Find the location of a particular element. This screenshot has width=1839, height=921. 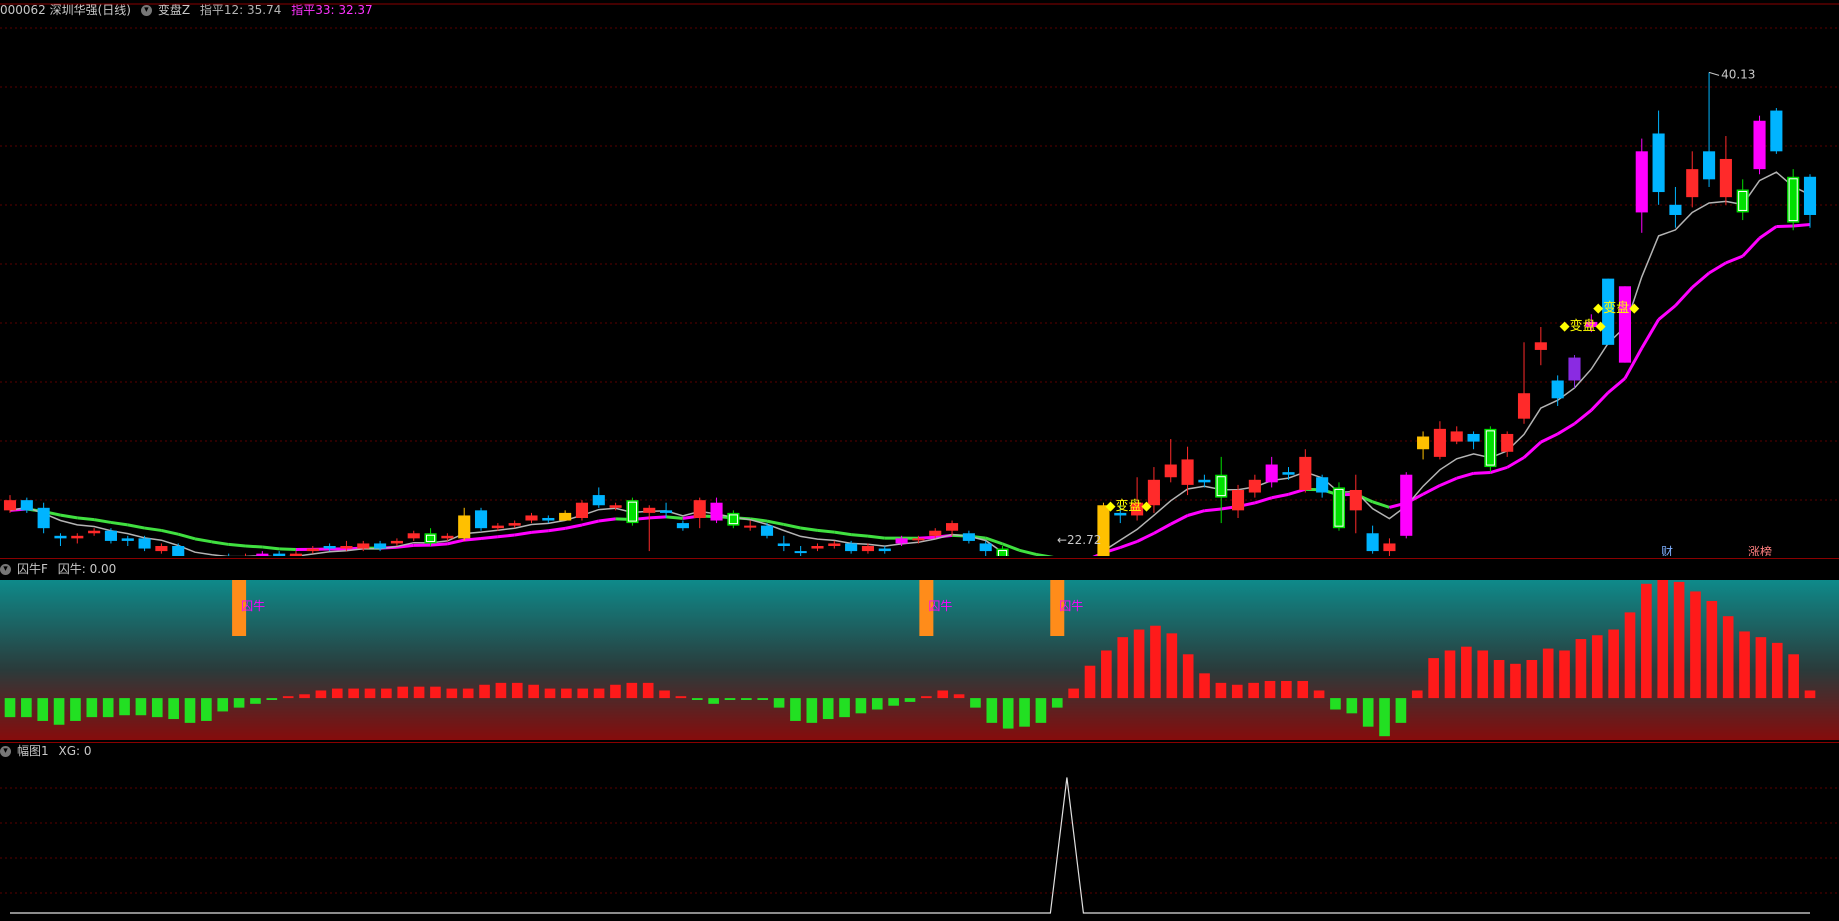

panel2-dropdown-icon: ▾ is located at coordinates (5, 569).